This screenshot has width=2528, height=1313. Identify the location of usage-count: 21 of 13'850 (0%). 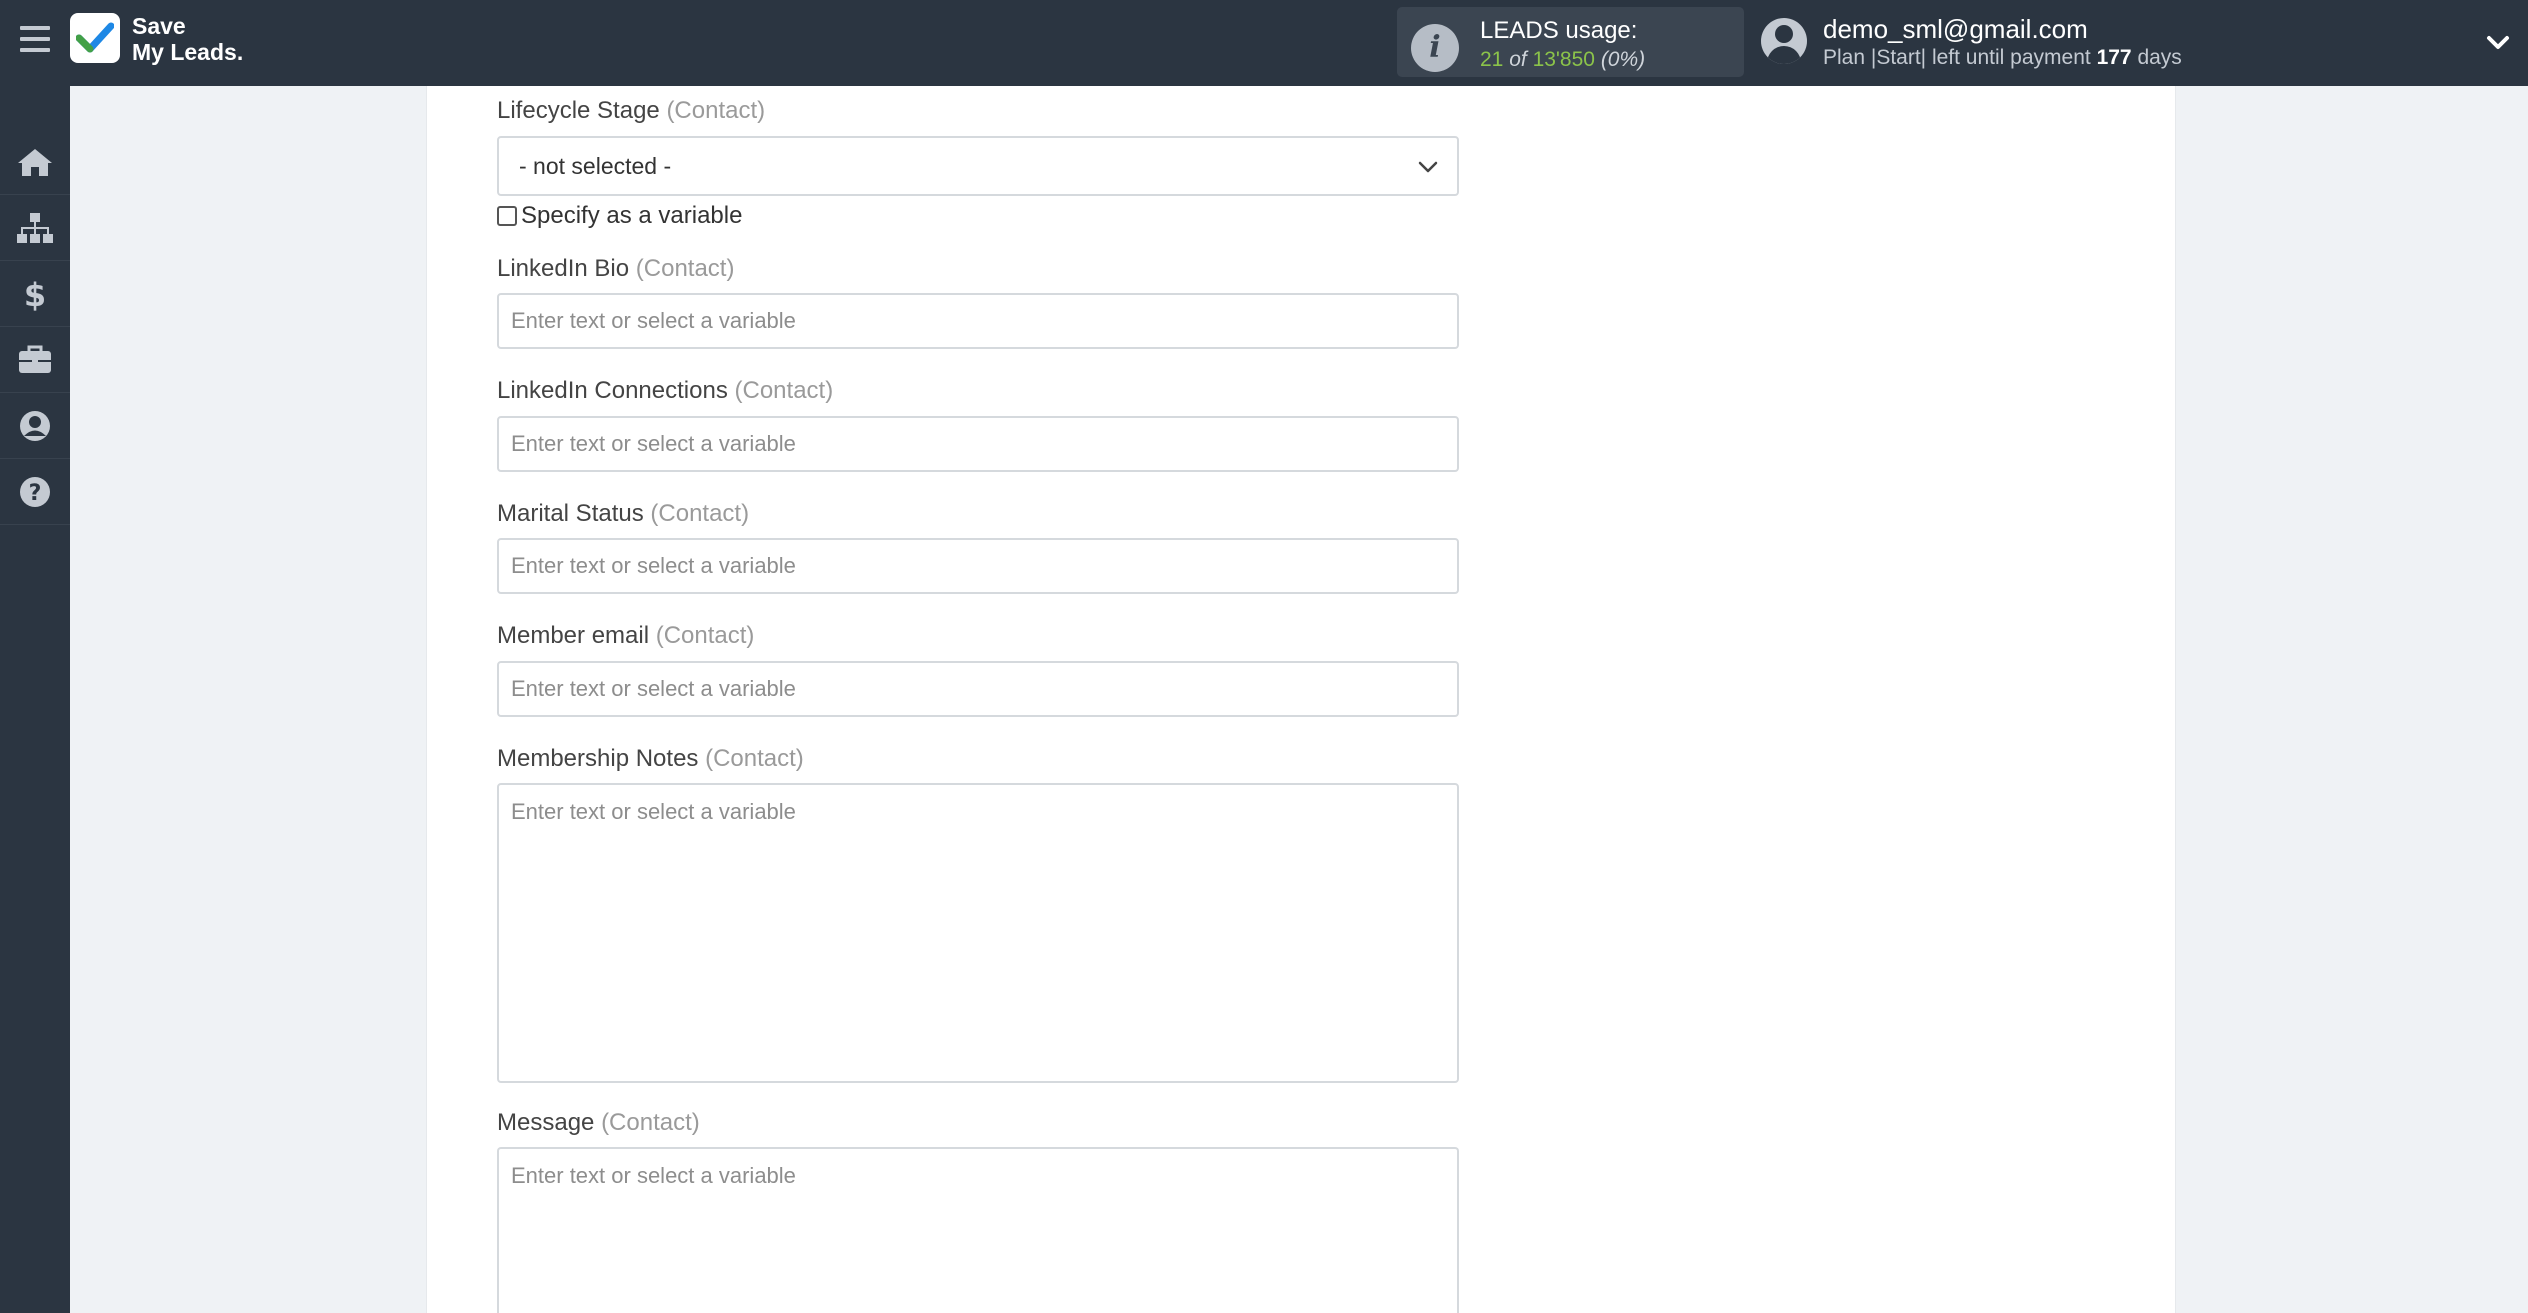
(1562, 60).